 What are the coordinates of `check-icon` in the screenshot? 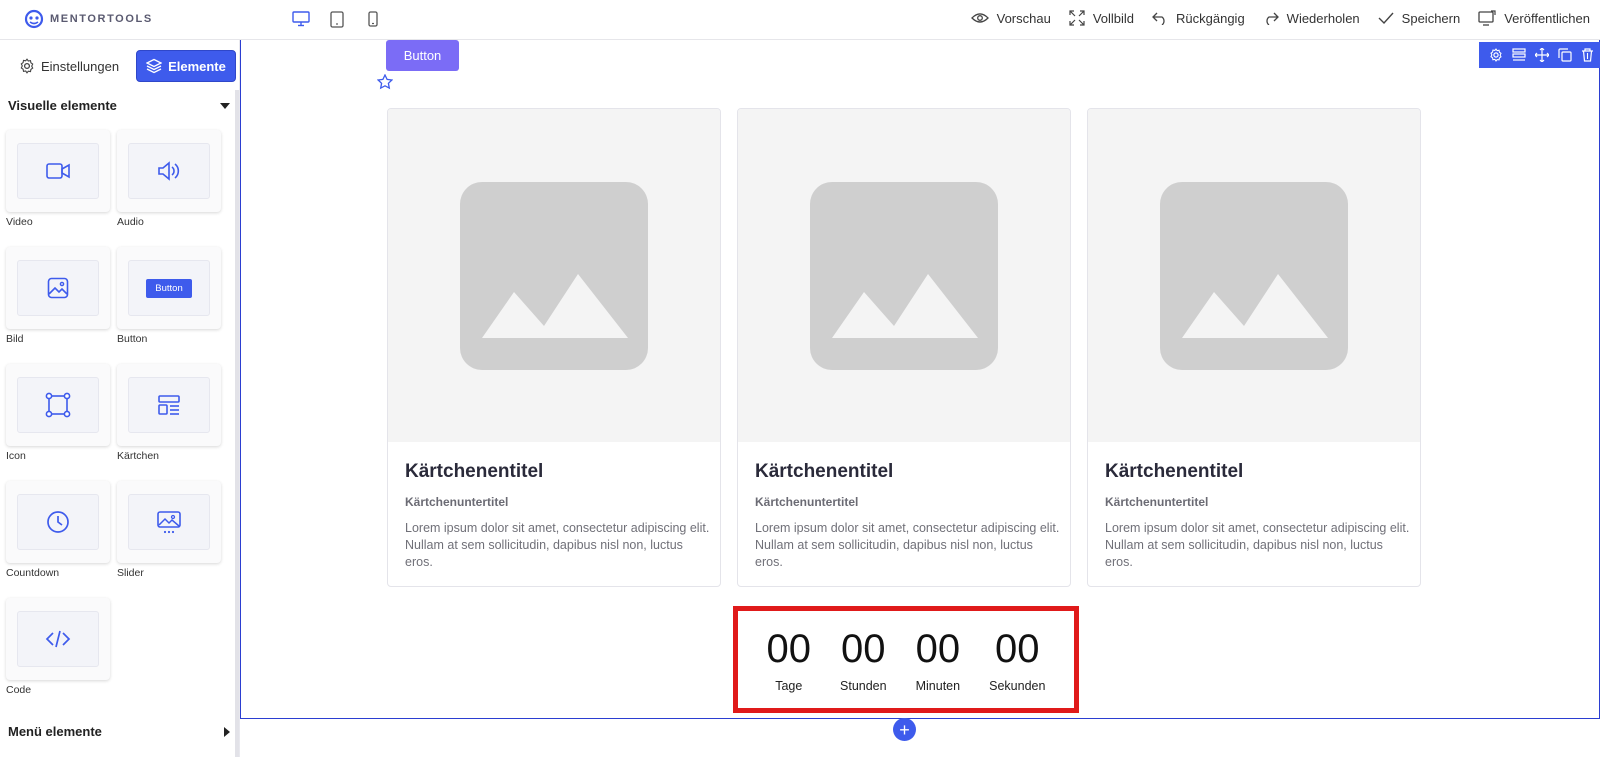 It's located at (1386, 18).